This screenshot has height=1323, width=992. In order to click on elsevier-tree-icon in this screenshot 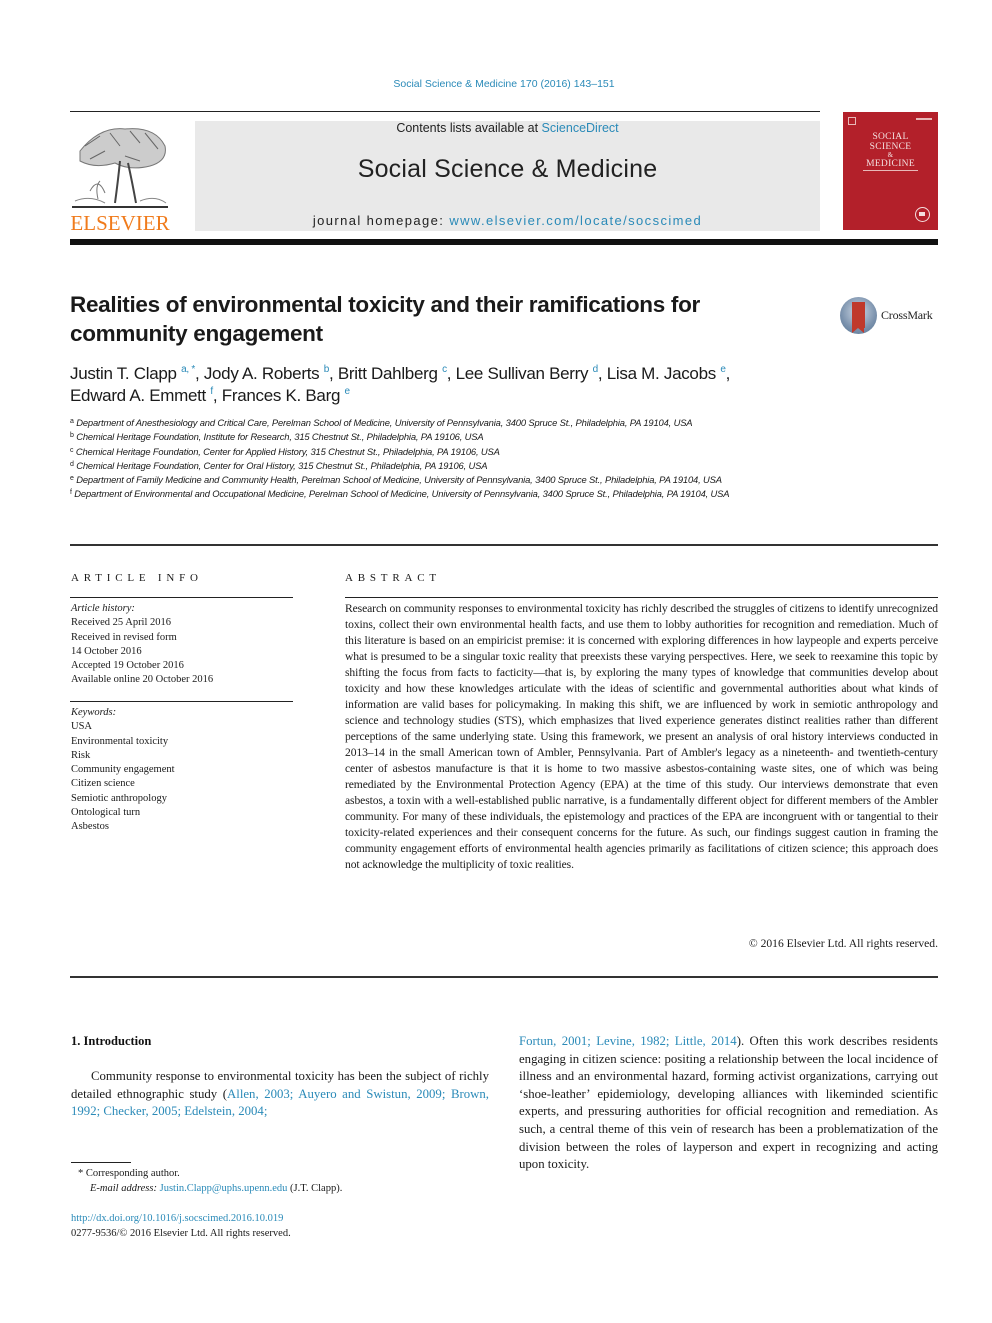, I will do `click(120, 168)`.